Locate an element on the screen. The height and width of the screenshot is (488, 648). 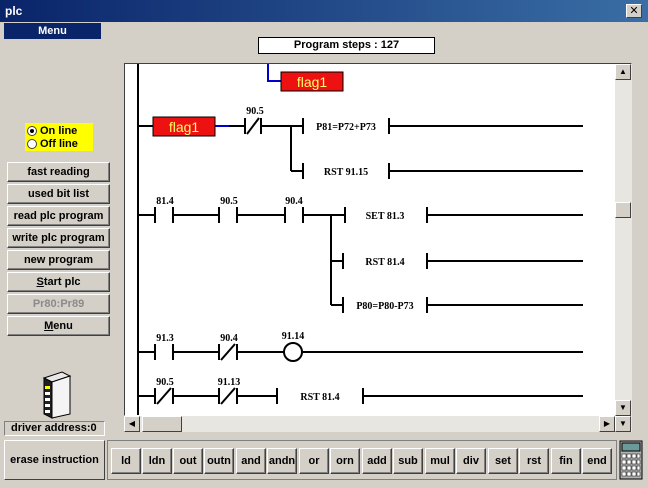
title-bar: plc ✕ is located at coordinates (324, 11).